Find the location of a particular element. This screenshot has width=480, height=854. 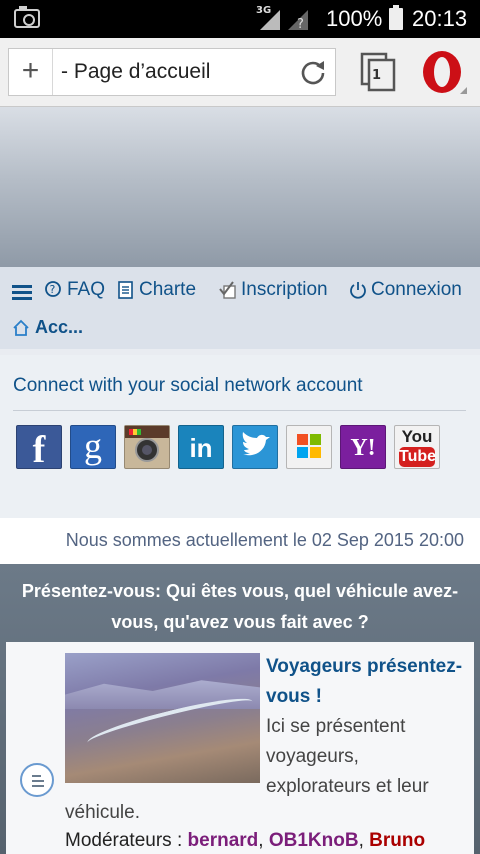

clock: 20:13 is located at coordinates (440, 18).